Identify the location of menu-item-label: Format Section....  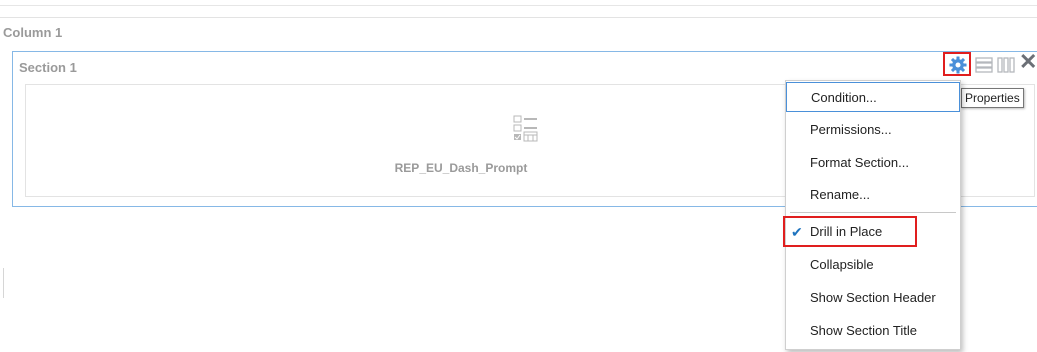
(859, 162).